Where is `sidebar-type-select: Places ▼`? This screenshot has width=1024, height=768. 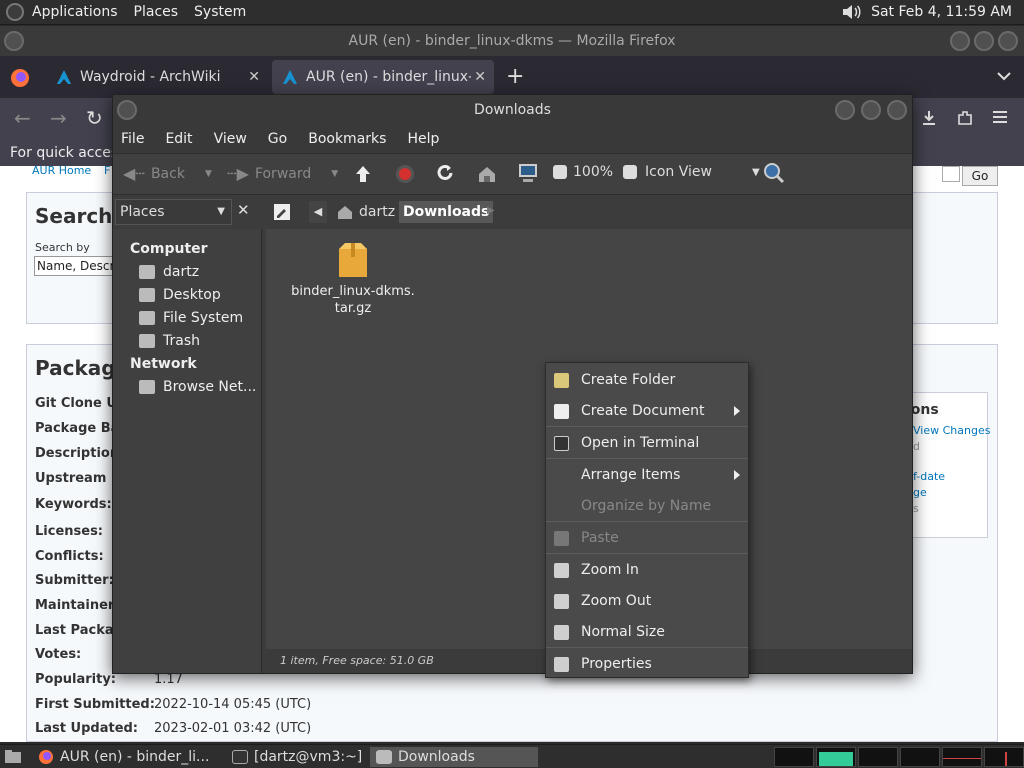 sidebar-type-select: Places ▼ is located at coordinates (173, 212).